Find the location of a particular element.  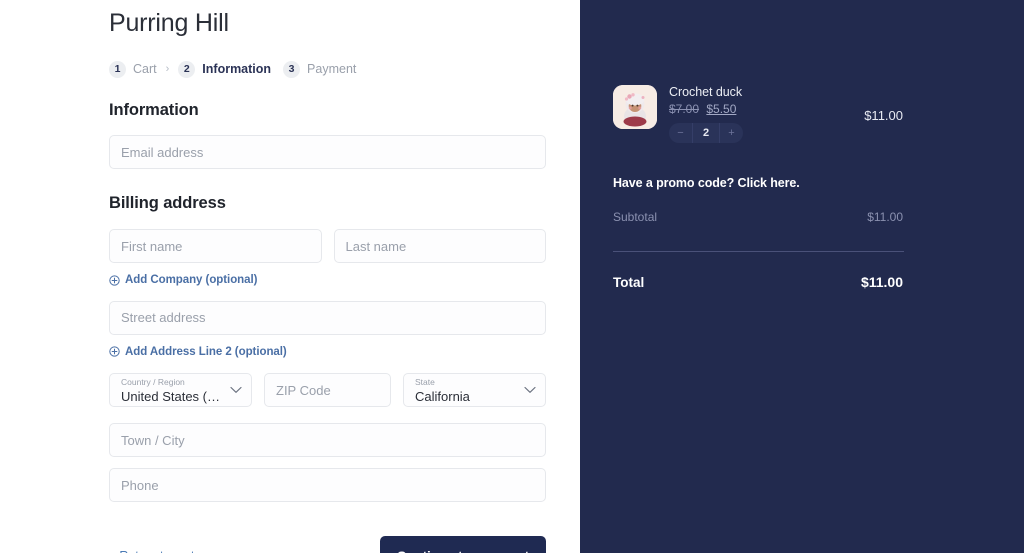

subtotal-row: Subtotal $11.00 is located at coordinates (758, 217).